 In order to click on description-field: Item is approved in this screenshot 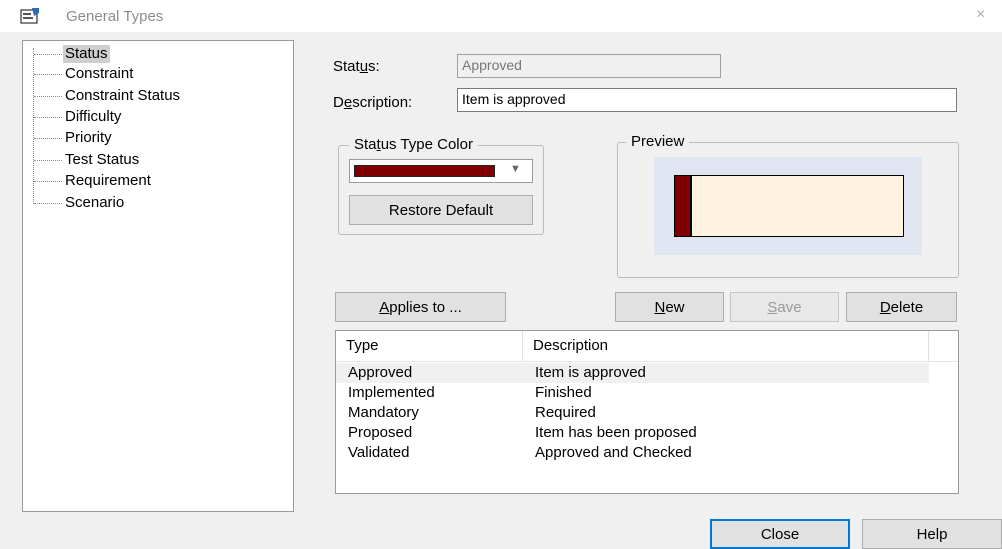, I will do `click(707, 100)`.